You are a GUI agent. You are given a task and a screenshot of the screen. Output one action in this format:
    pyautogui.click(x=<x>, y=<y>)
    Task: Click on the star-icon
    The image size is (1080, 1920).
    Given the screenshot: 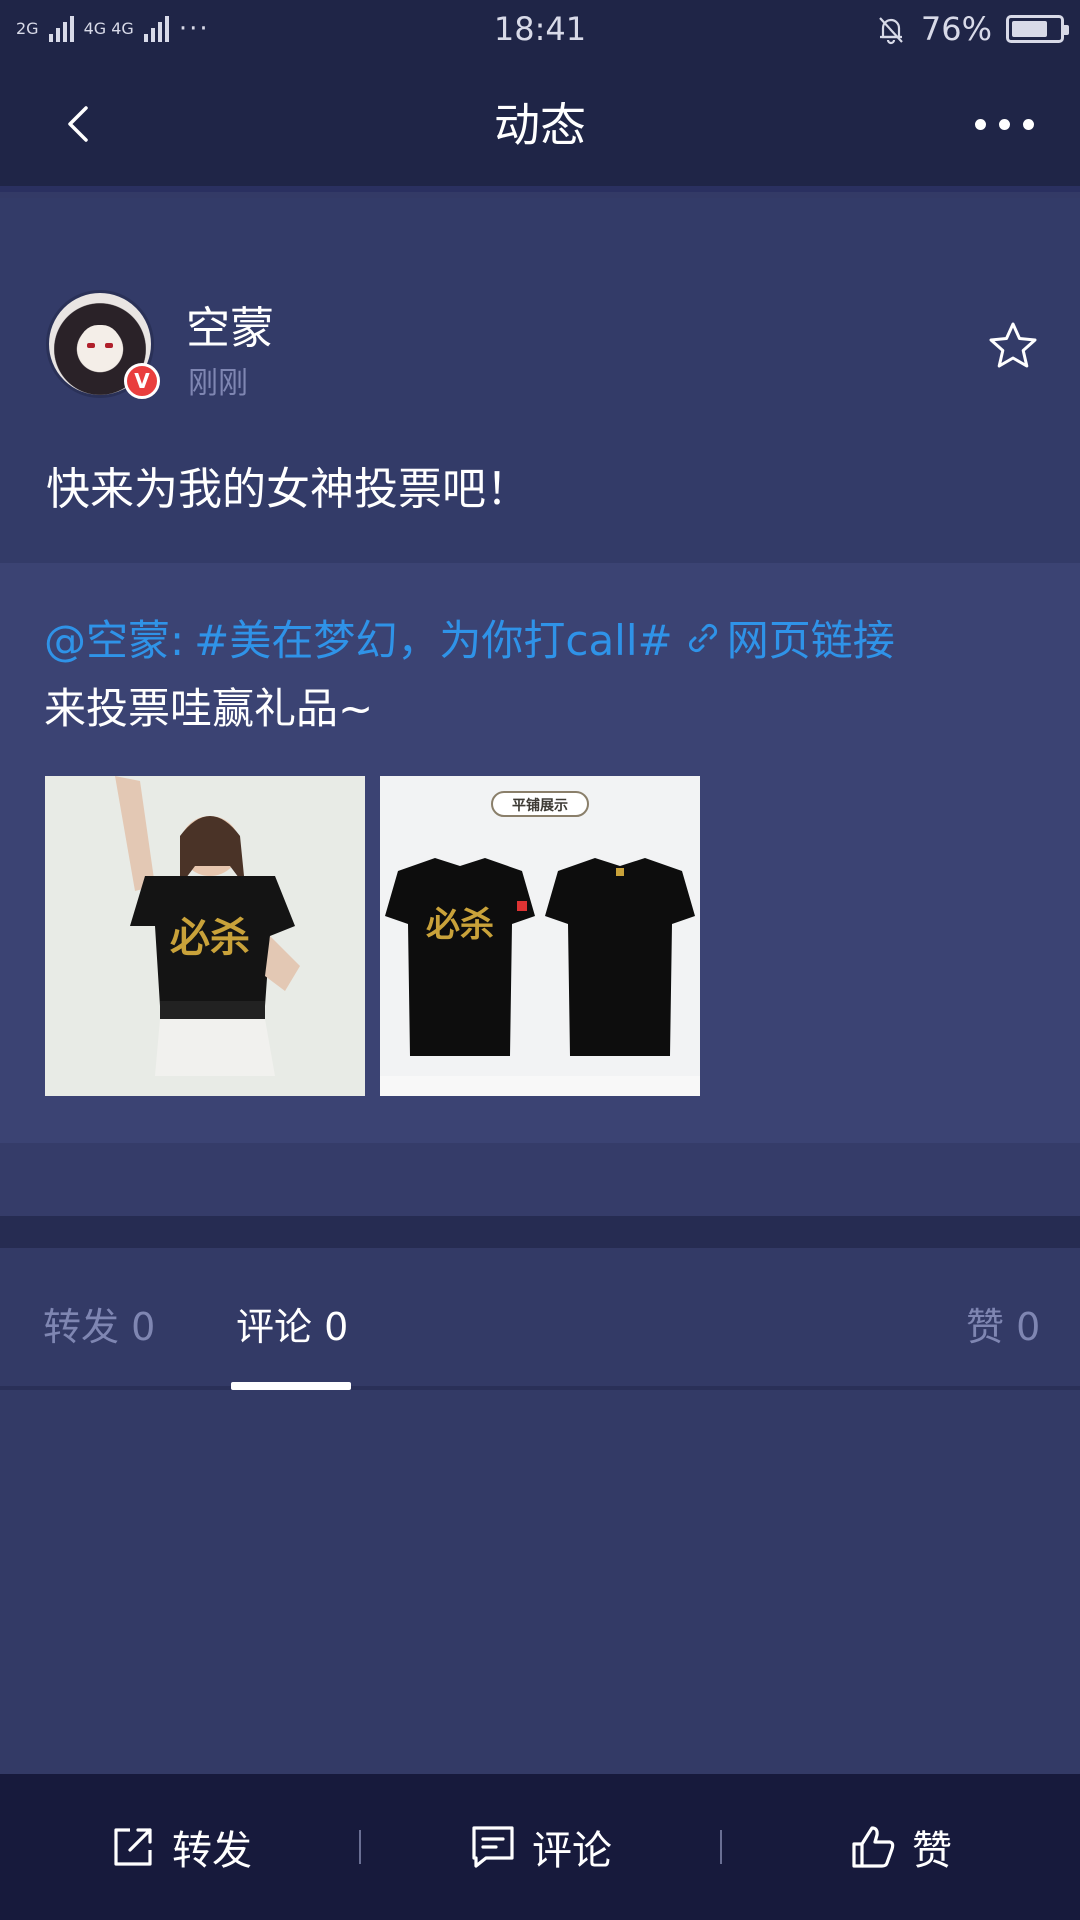 What is the action you would take?
    pyautogui.click(x=1013, y=345)
    